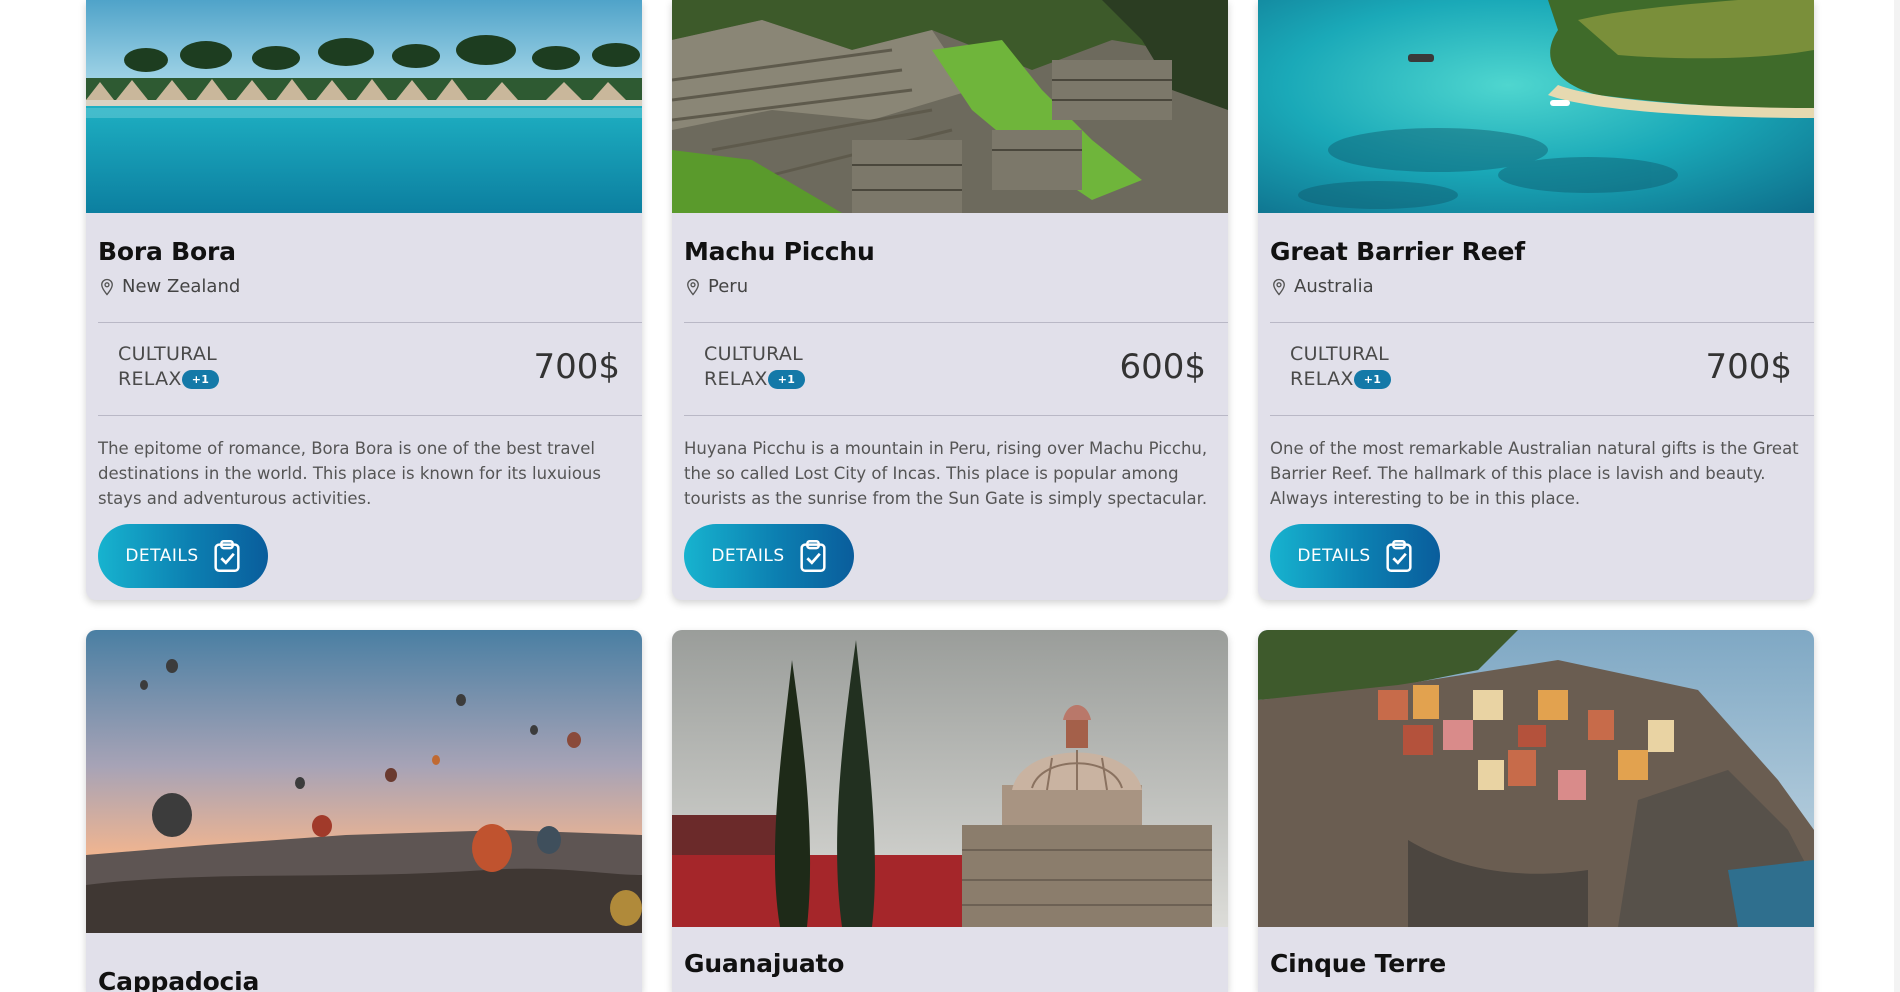 Image resolution: width=1900 pixels, height=992 pixels. Describe the element at coordinates (1334, 286) in the screenshot. I see `destination-location-label: Australia` at that location.